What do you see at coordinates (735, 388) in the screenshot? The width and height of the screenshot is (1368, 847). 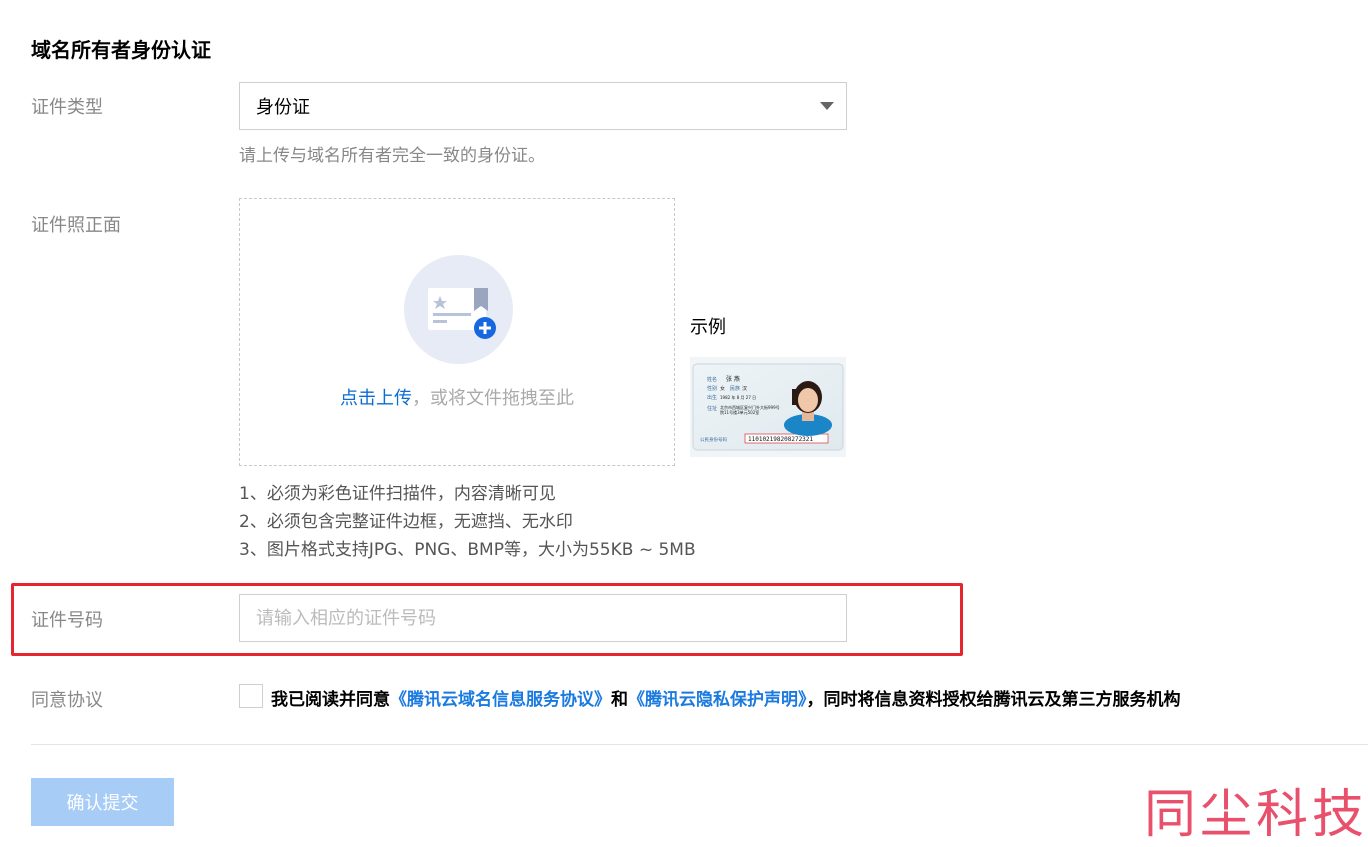 I see `card-nation-key: 民族` at bounding box center [735, 388].